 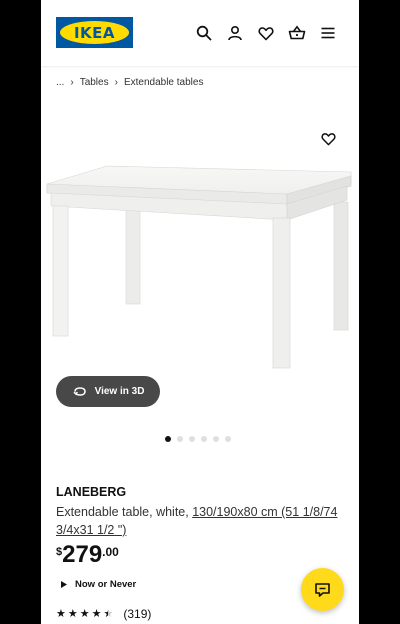 I want to click on star-half-icon: ★ ★, so click(x=108, y=614).